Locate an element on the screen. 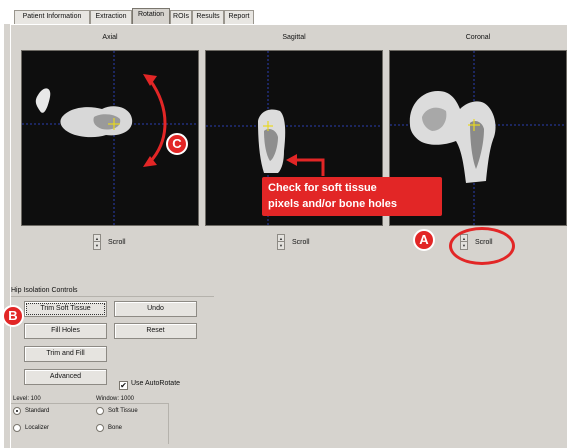  sagittal-title: Sagittal is located at coordinates (294, 37).